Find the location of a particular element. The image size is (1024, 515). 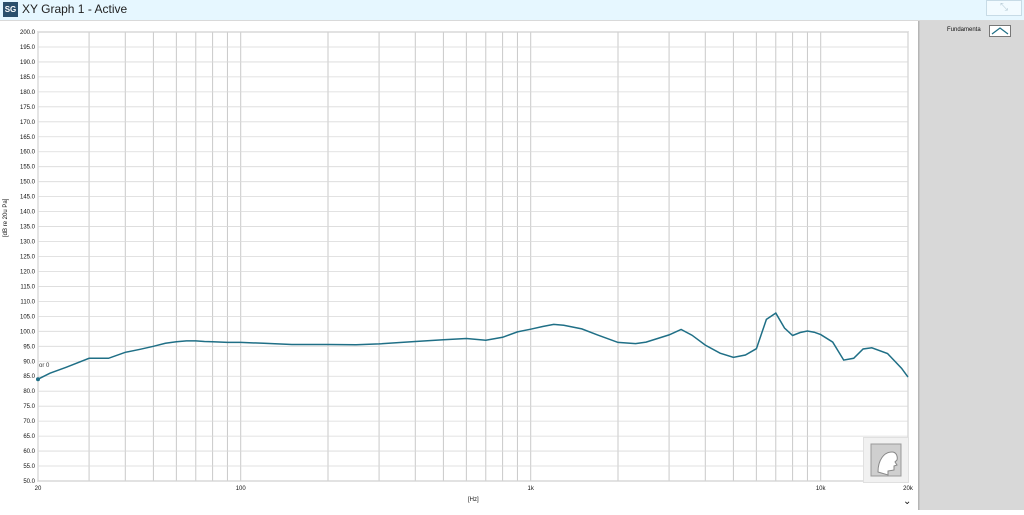

x-tick-label: 20 is located at coordinates (38, 489).